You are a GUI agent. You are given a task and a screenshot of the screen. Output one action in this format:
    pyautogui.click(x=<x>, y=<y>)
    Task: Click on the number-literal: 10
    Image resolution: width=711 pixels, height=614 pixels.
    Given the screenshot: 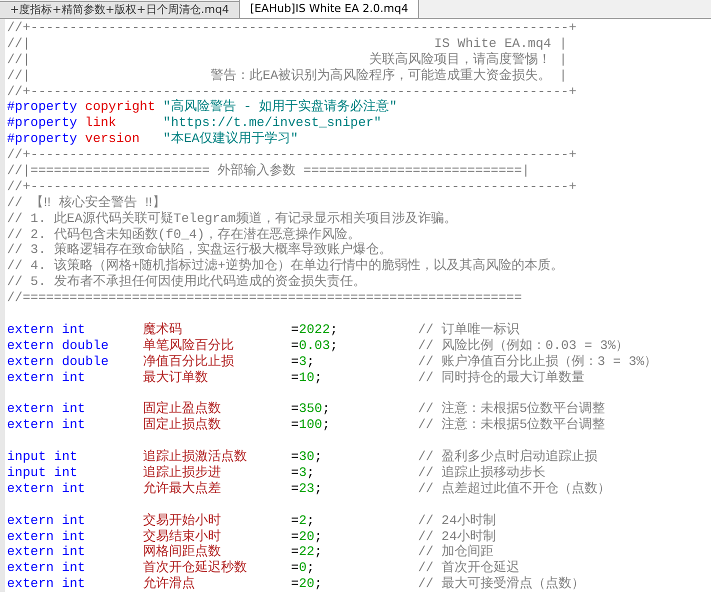 What is the action you would take?
    pyautogui.click(x=306, y=378)
    